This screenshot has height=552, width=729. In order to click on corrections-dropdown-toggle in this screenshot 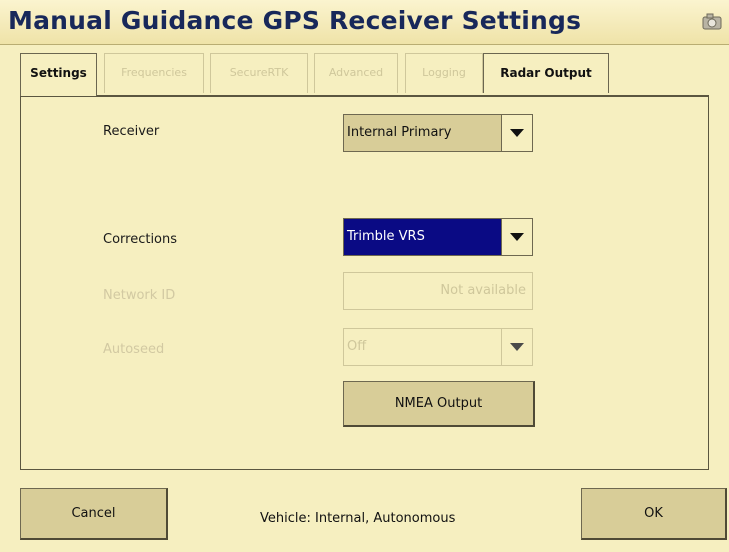, I will do `click(516, 237)`.